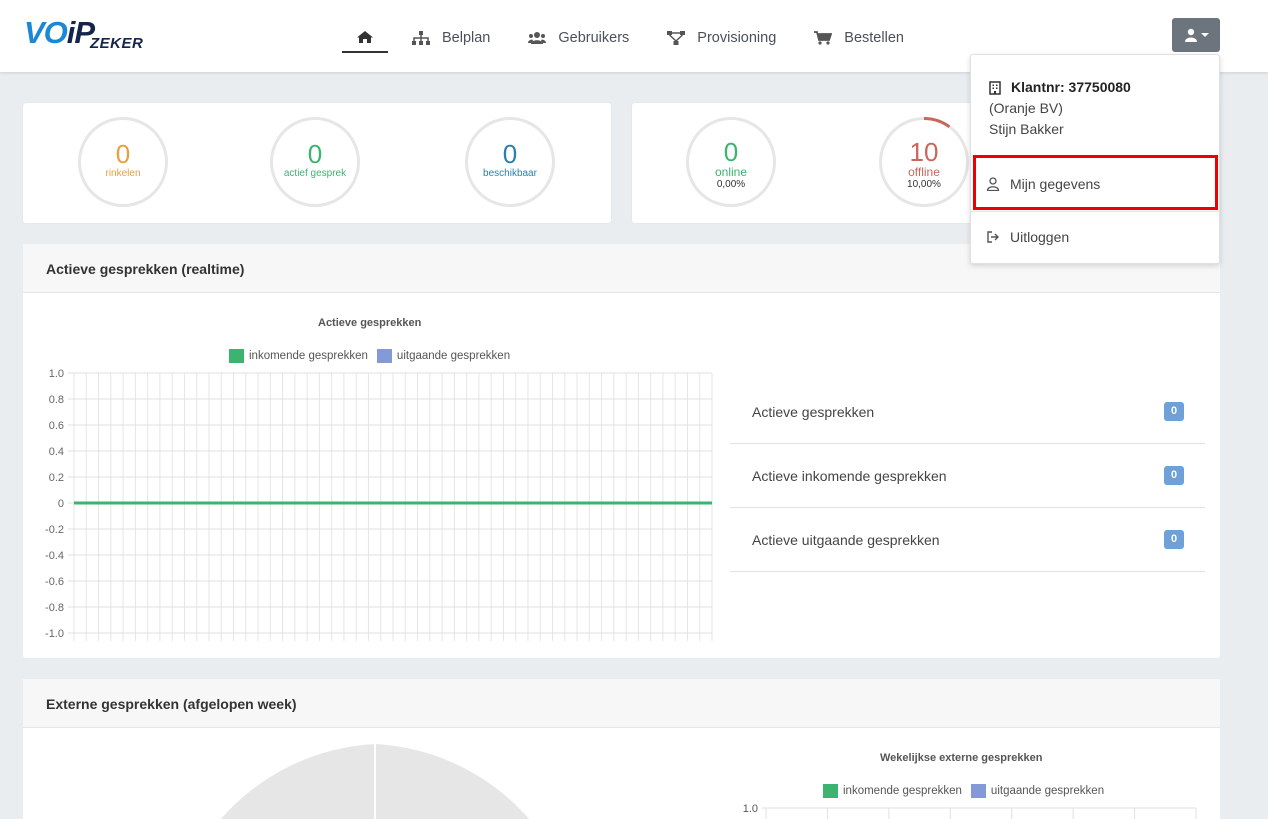 Image resolution: width=1268 pixels, height=819 pixels. I want to click on nav-provisioning: Provisioning, so click(721, 38).